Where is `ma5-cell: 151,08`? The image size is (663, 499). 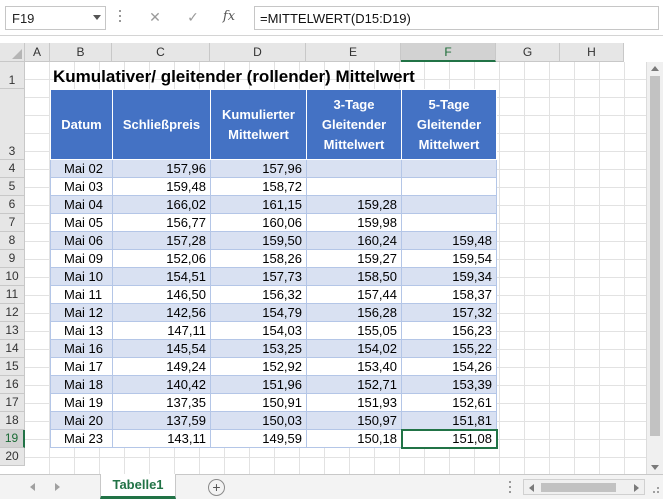
ma5-cell: 151,08 is located at coordinates (449, 438).